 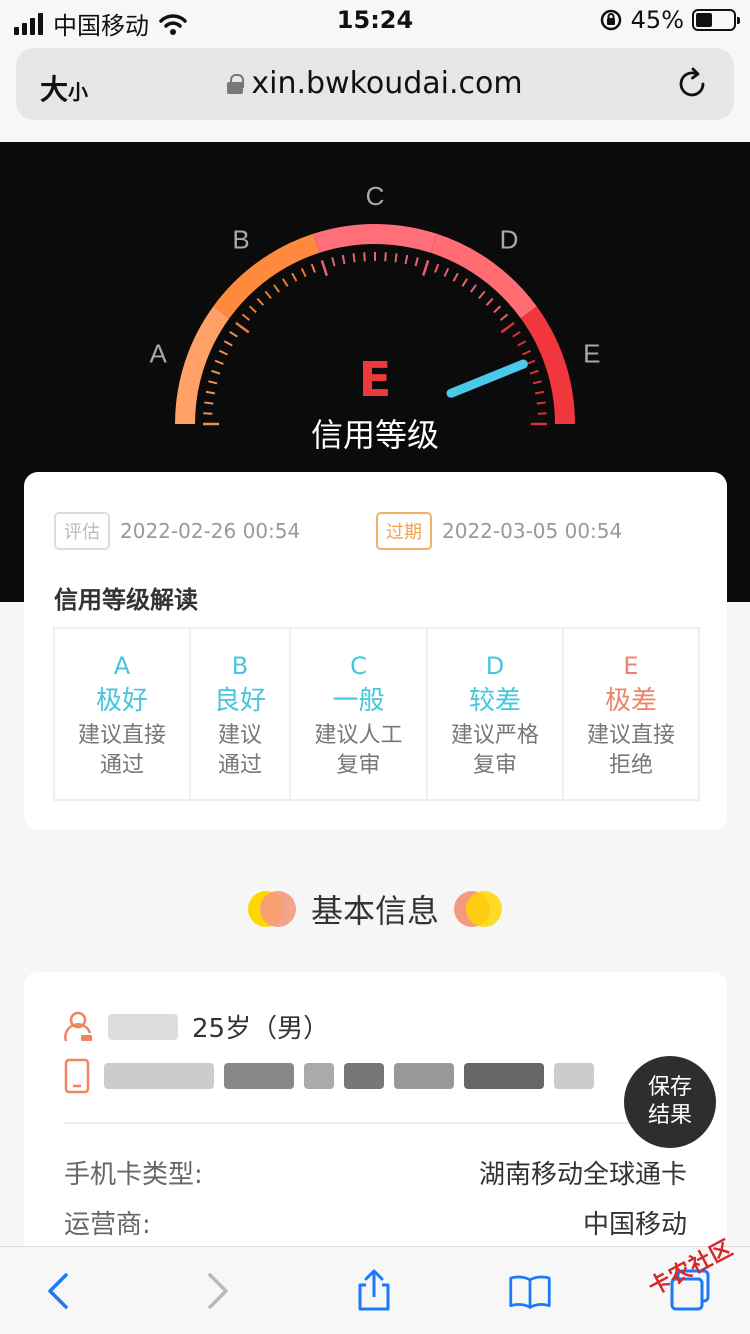 I want to click on basic-info-heading: 基本信息, so click(x=375, y=911).